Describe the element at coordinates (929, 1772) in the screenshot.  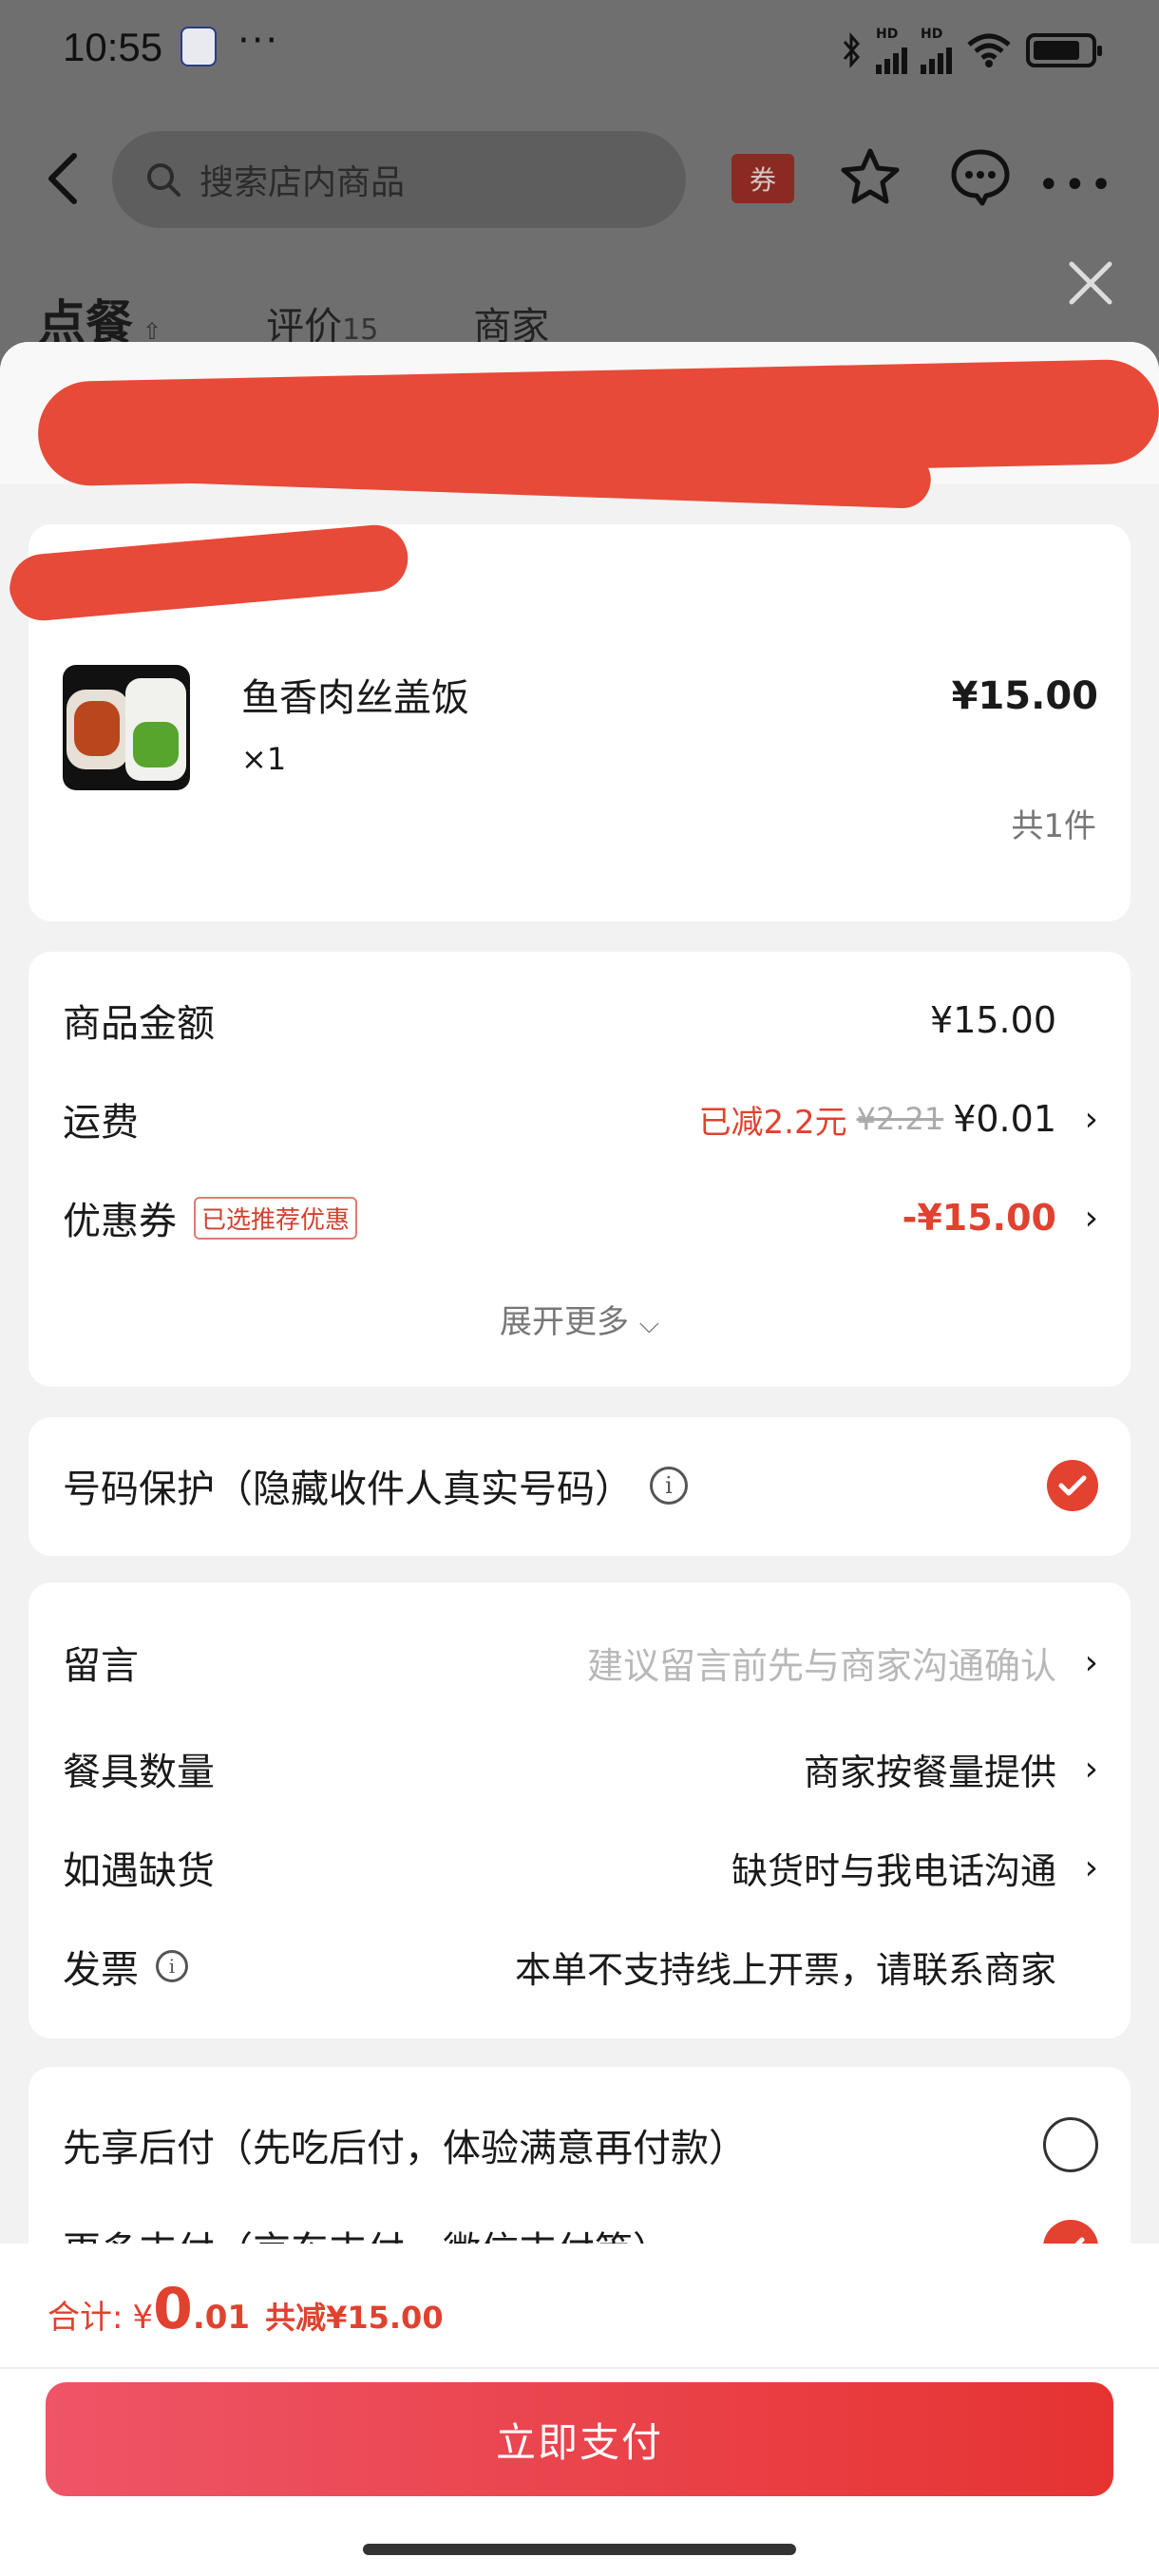
I see `tableware-value: 商家按餐量提供` at that location.